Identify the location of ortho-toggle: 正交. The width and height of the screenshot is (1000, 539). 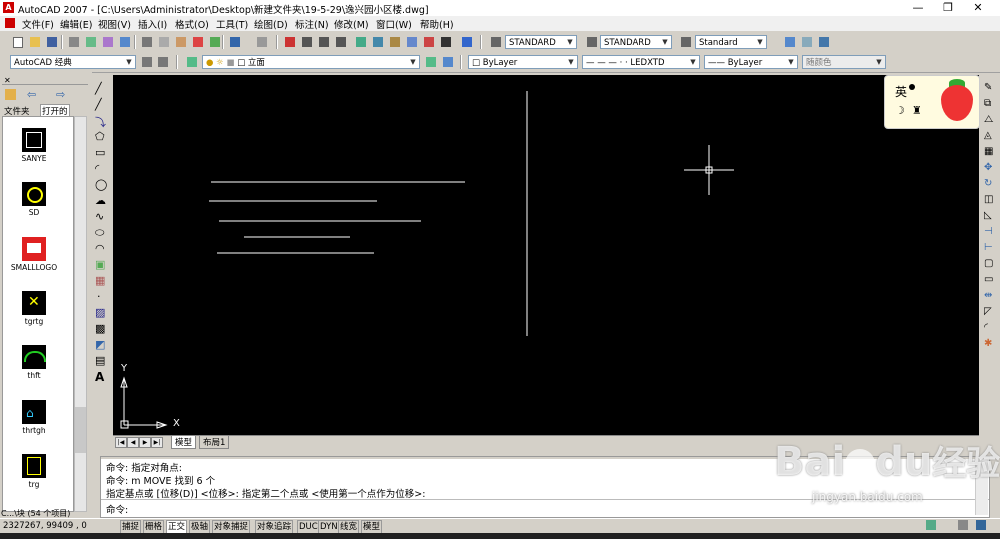
(177, 527).